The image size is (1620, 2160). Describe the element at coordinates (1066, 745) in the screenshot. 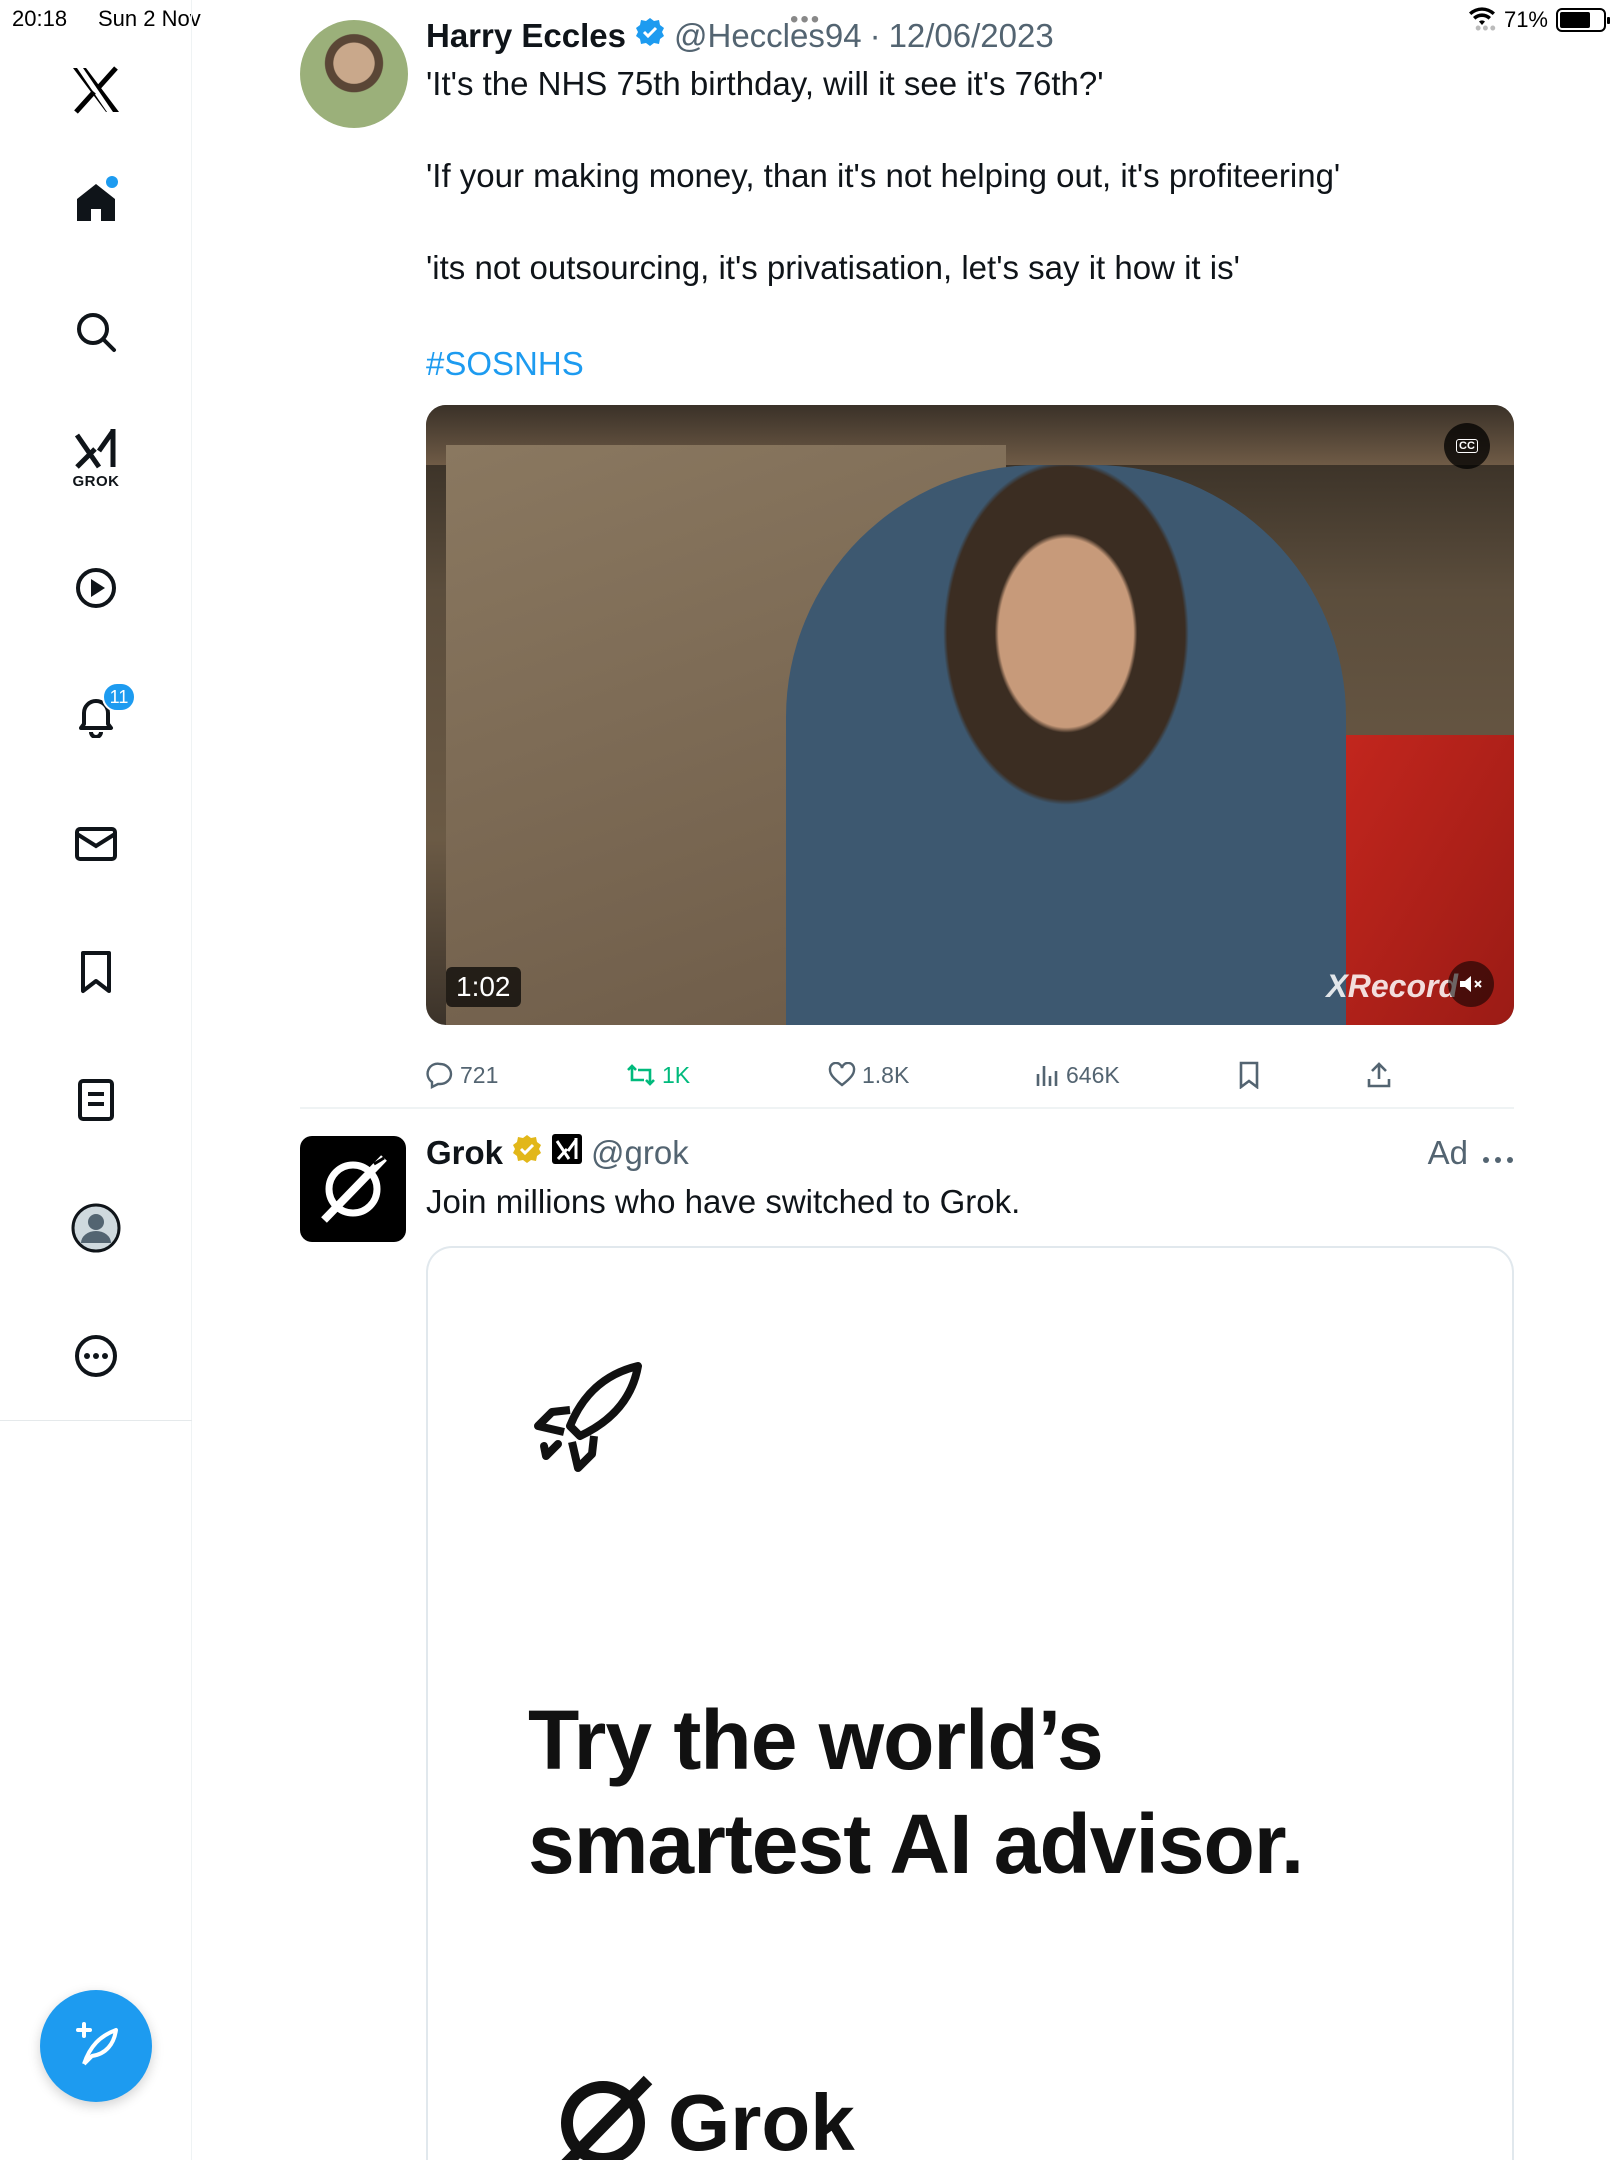

I see `video-speaker` at that location.